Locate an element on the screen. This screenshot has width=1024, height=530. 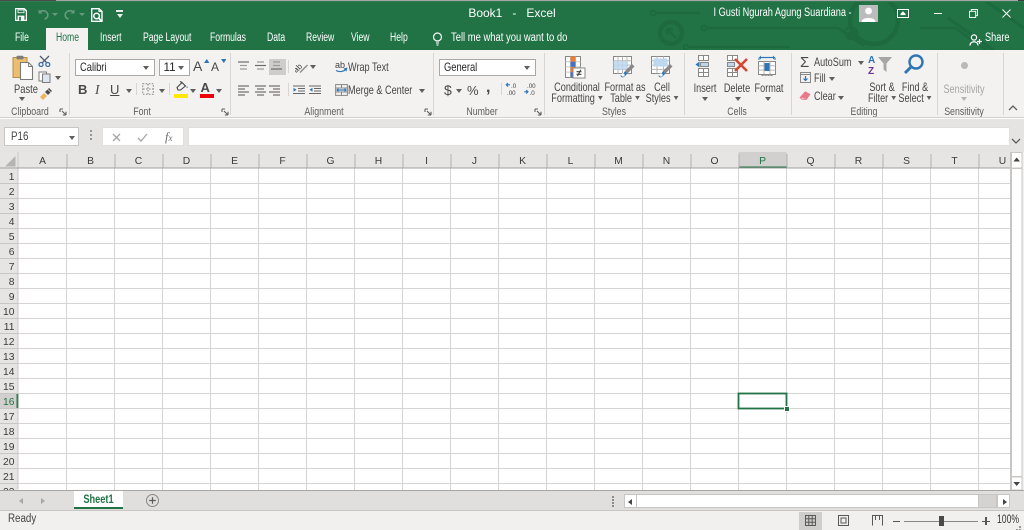
svg-text: 2 is located at coordinates (12, 192).